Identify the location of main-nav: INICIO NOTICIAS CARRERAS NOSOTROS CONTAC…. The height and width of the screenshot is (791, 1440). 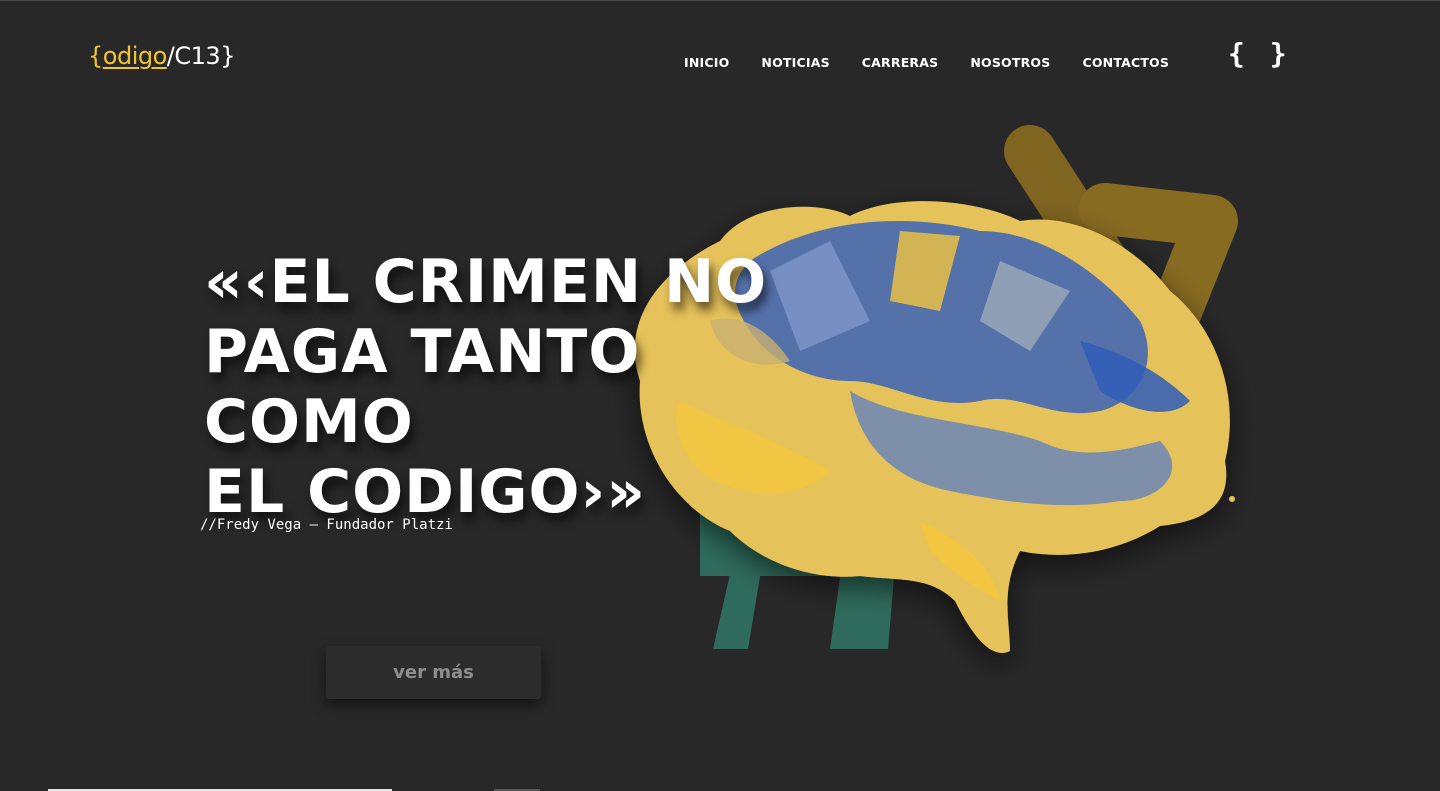
(926, 62).